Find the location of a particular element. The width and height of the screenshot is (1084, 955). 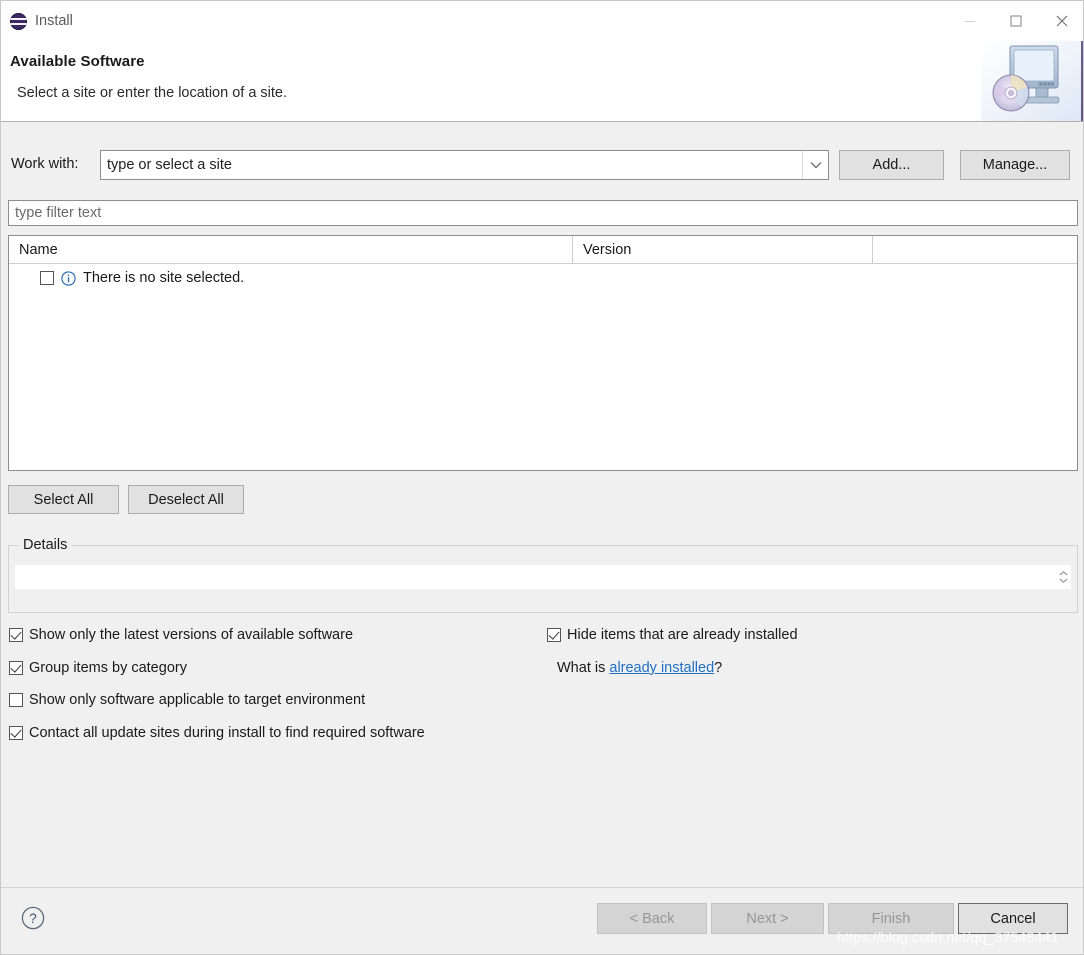

title-bar: Install is located at coordinates (542, 21).